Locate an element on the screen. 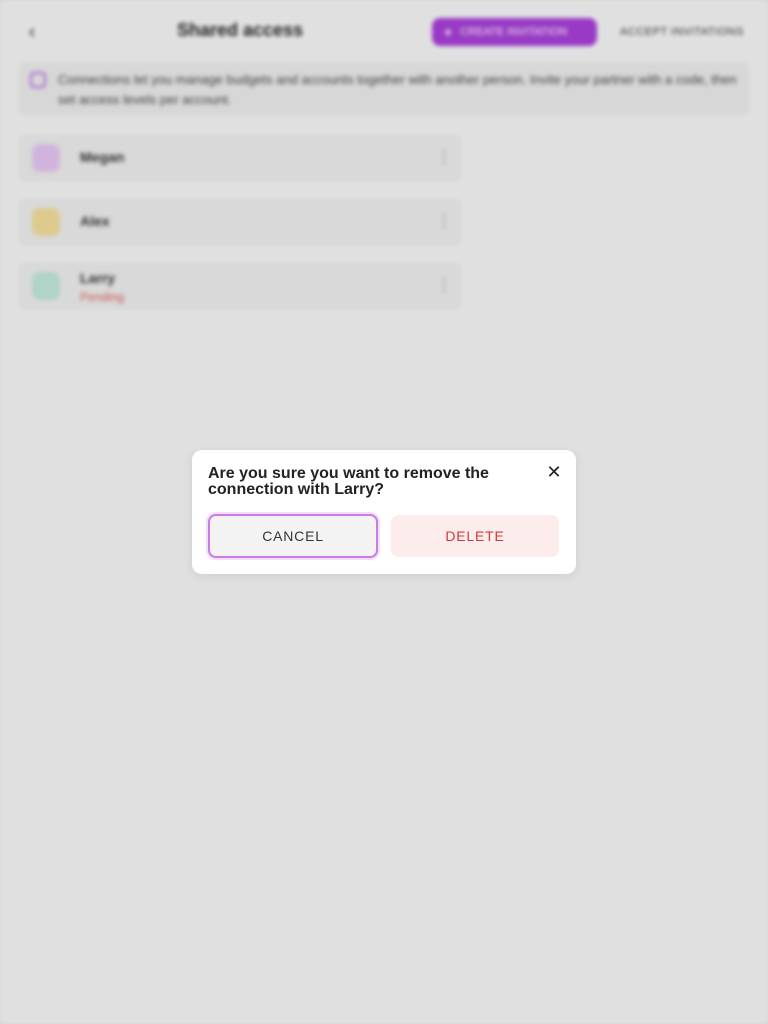 The height and width of the screenshot is (1024, 768). delete-button: DELETE is located at coordinates (475, 536).